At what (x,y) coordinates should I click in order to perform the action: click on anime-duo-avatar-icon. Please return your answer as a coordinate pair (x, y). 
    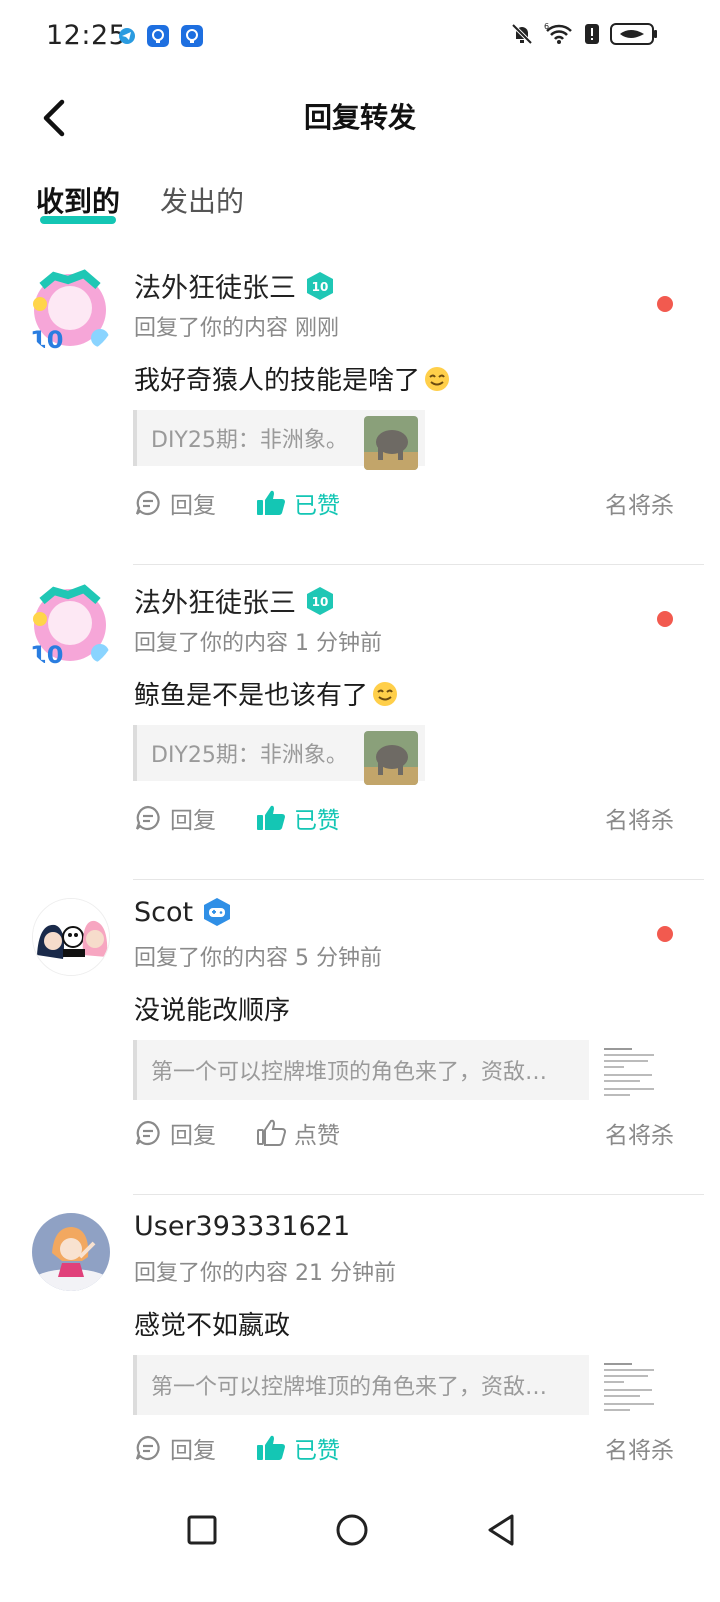
    Looking at the image, I should click on (71, 937).